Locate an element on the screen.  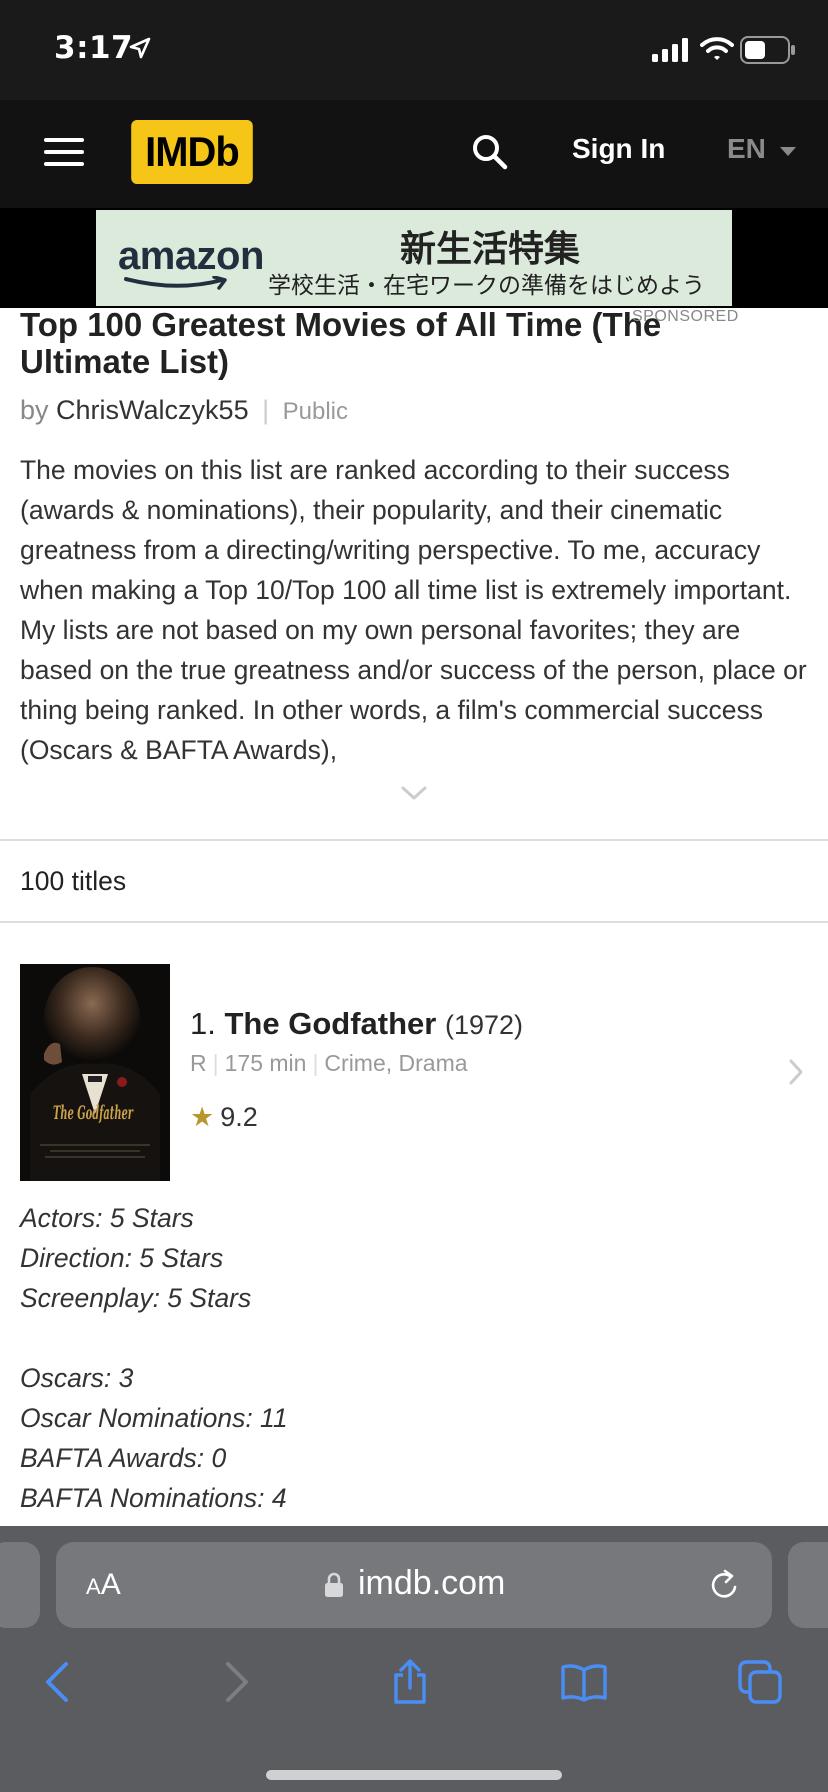
wifi-icon is located at coordinates (717, 48).